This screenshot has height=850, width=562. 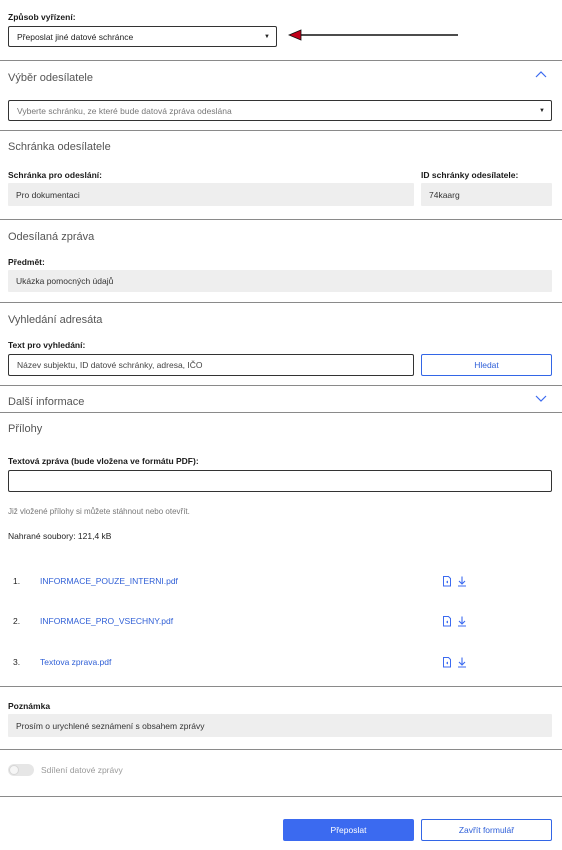 I want to click on file-row: 3. Textova zprava.pdf, so click(x=281, y=663).